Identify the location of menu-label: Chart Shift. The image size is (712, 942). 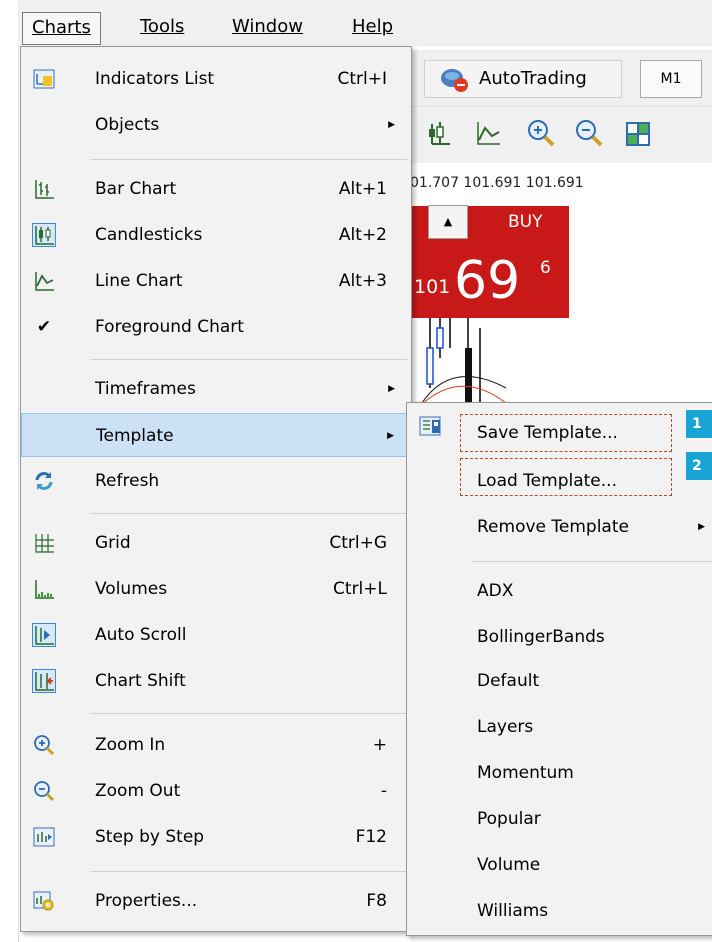
(140, 681).